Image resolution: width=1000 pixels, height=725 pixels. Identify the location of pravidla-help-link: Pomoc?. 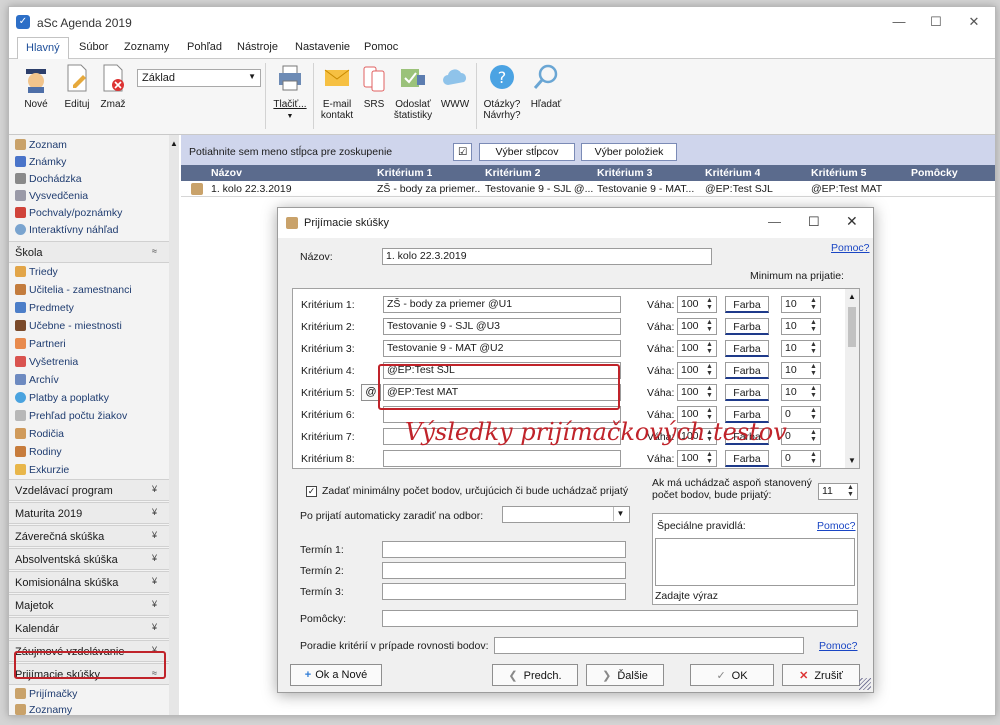
(836, 526).